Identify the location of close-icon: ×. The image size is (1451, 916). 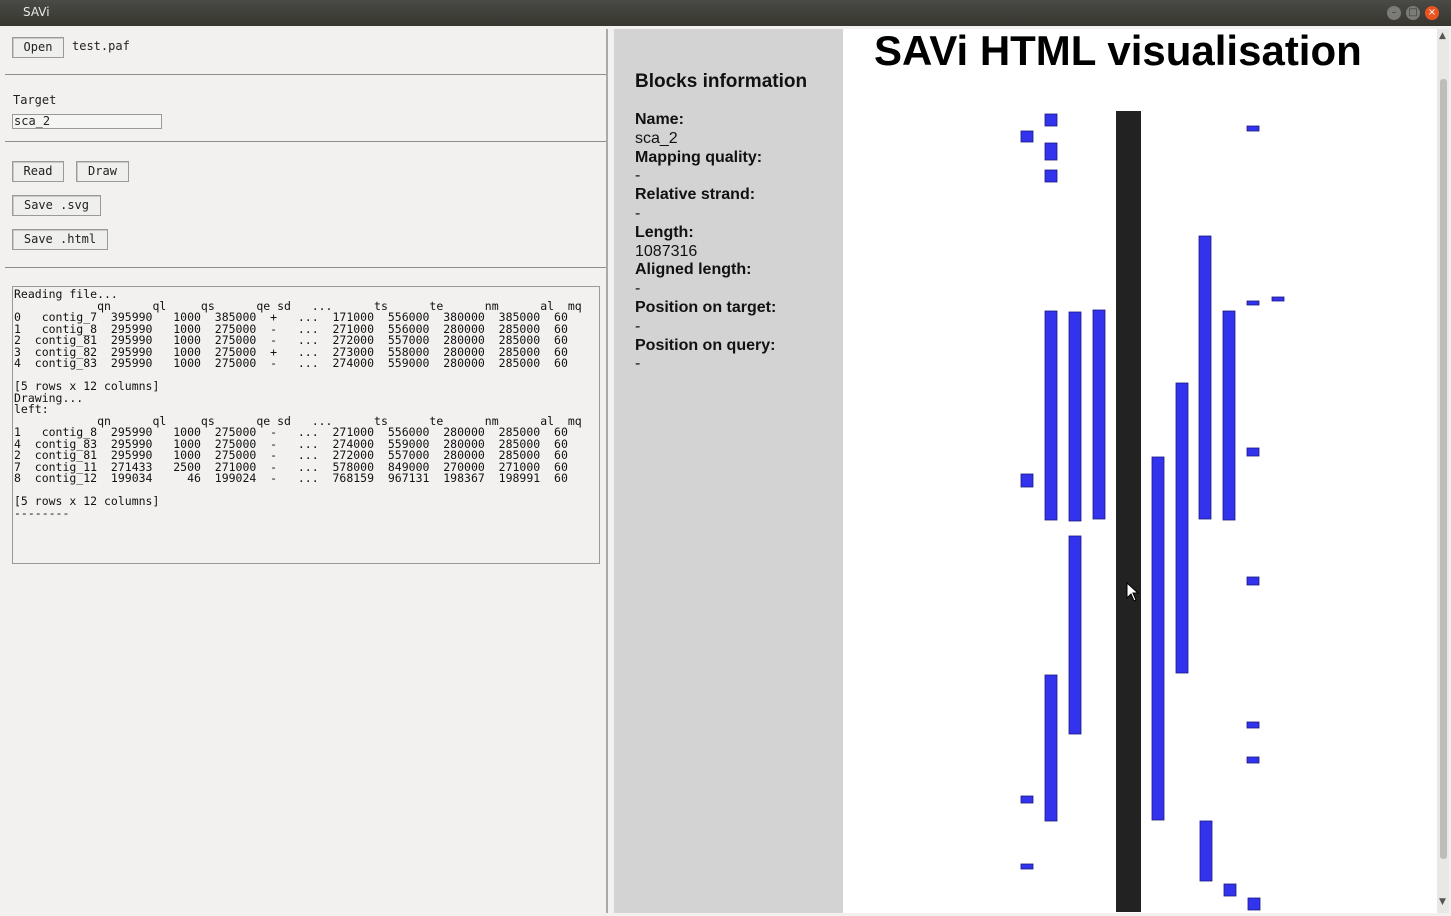
(1432, 13).